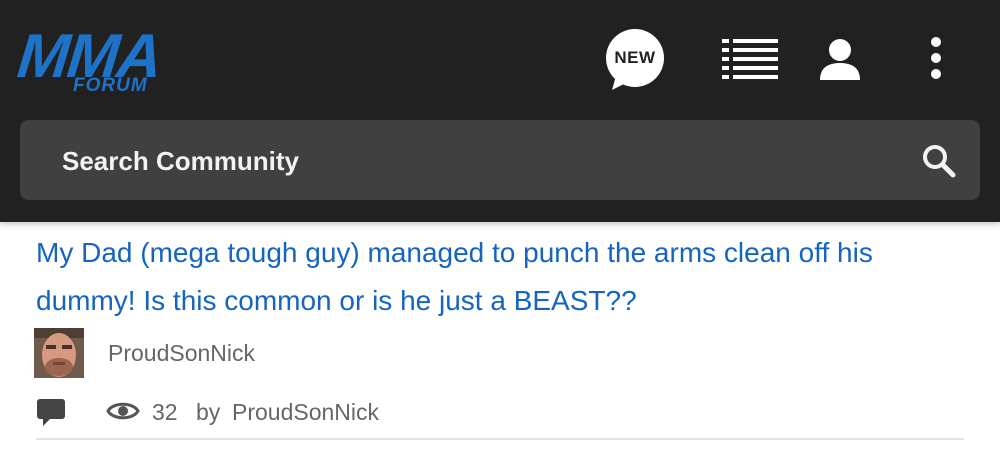  What do you see at coordinates (840, 60) in the screenshot?
I see `user-icon` at bounding box center [840, 60].